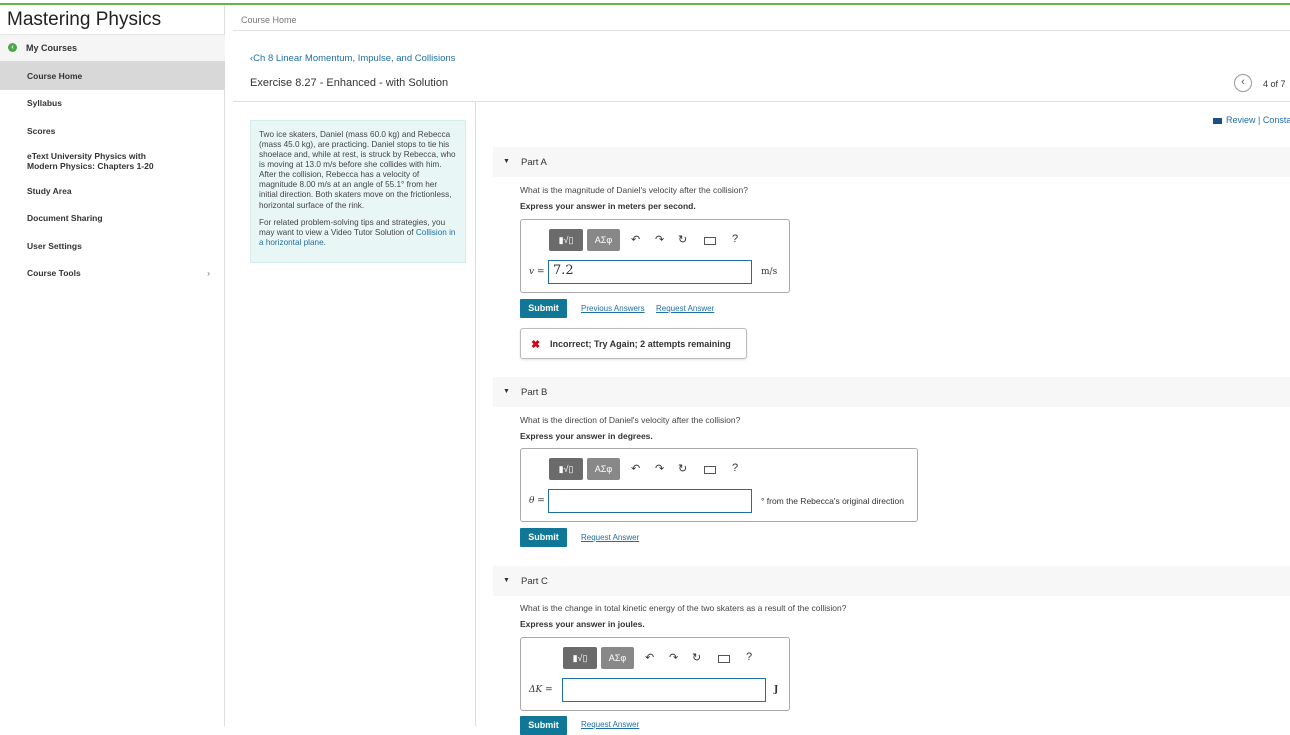 This screenshot has width=1290, height=735. I want to click on header-divider, so click(761, 30).